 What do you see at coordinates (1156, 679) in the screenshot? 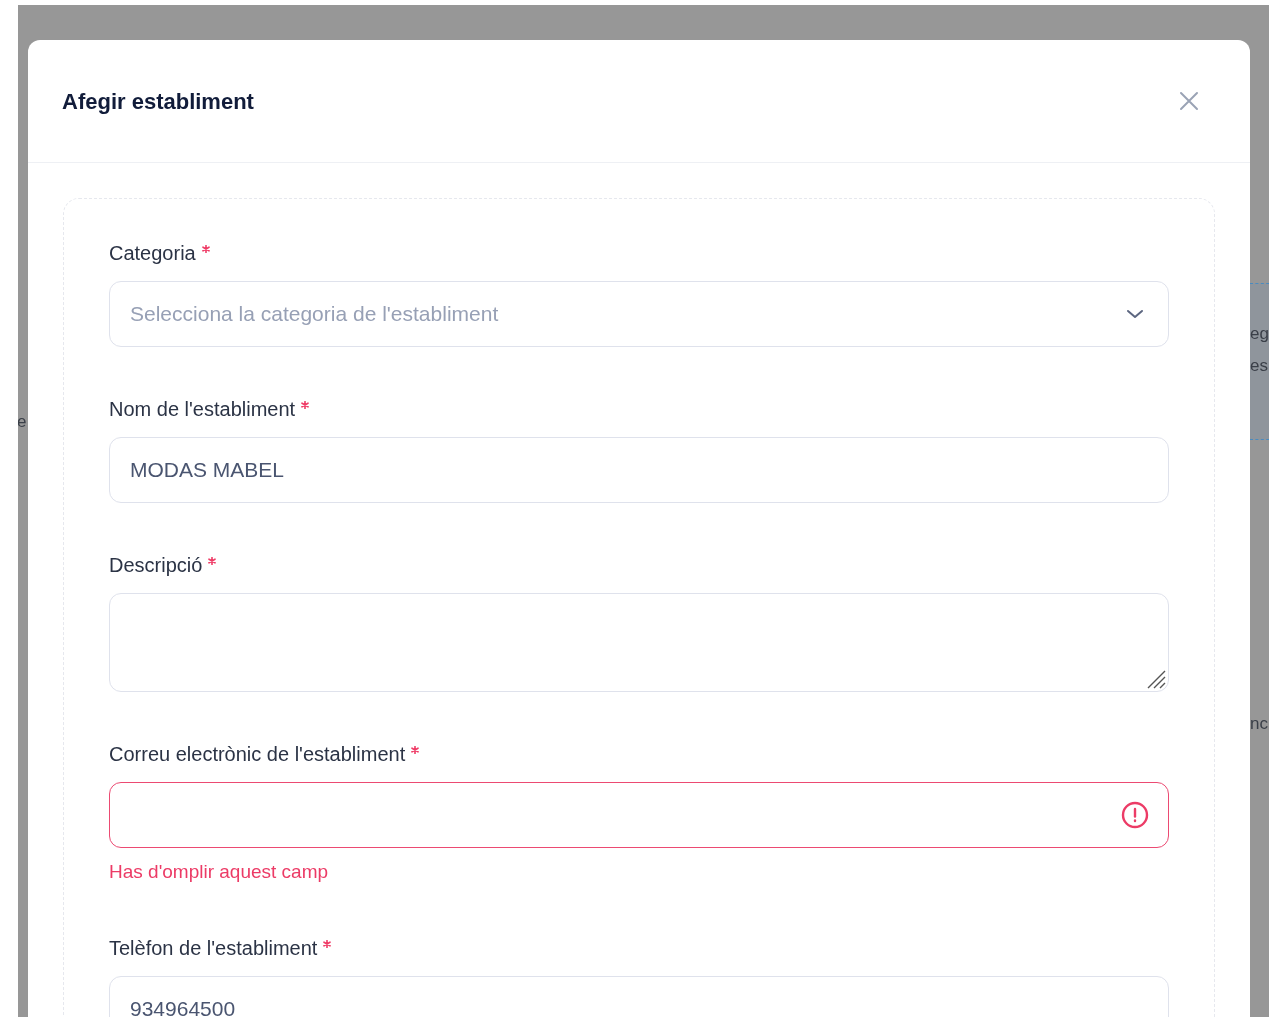
I see `resize-grip-icon` at bounding box center [1156, 679].